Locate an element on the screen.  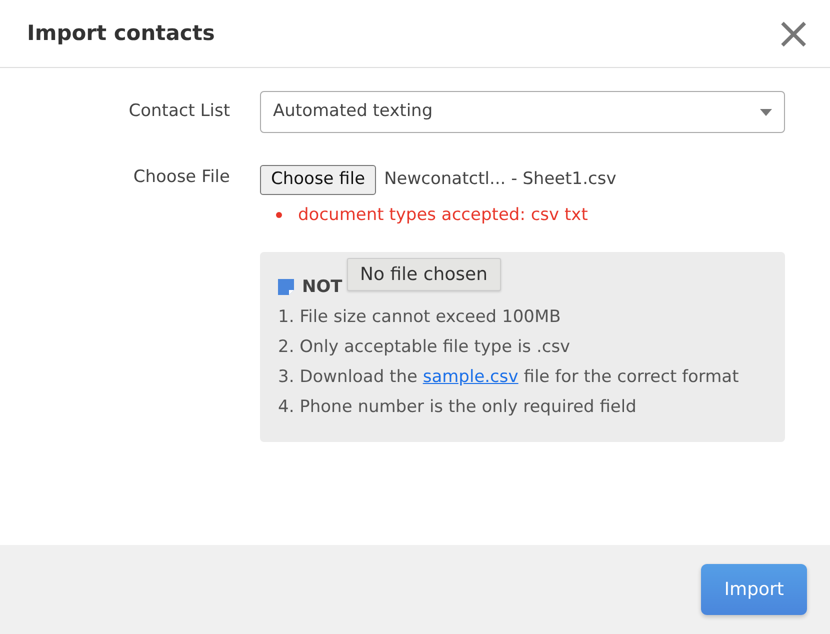
close-button: × is located at coordinates (793, 34).